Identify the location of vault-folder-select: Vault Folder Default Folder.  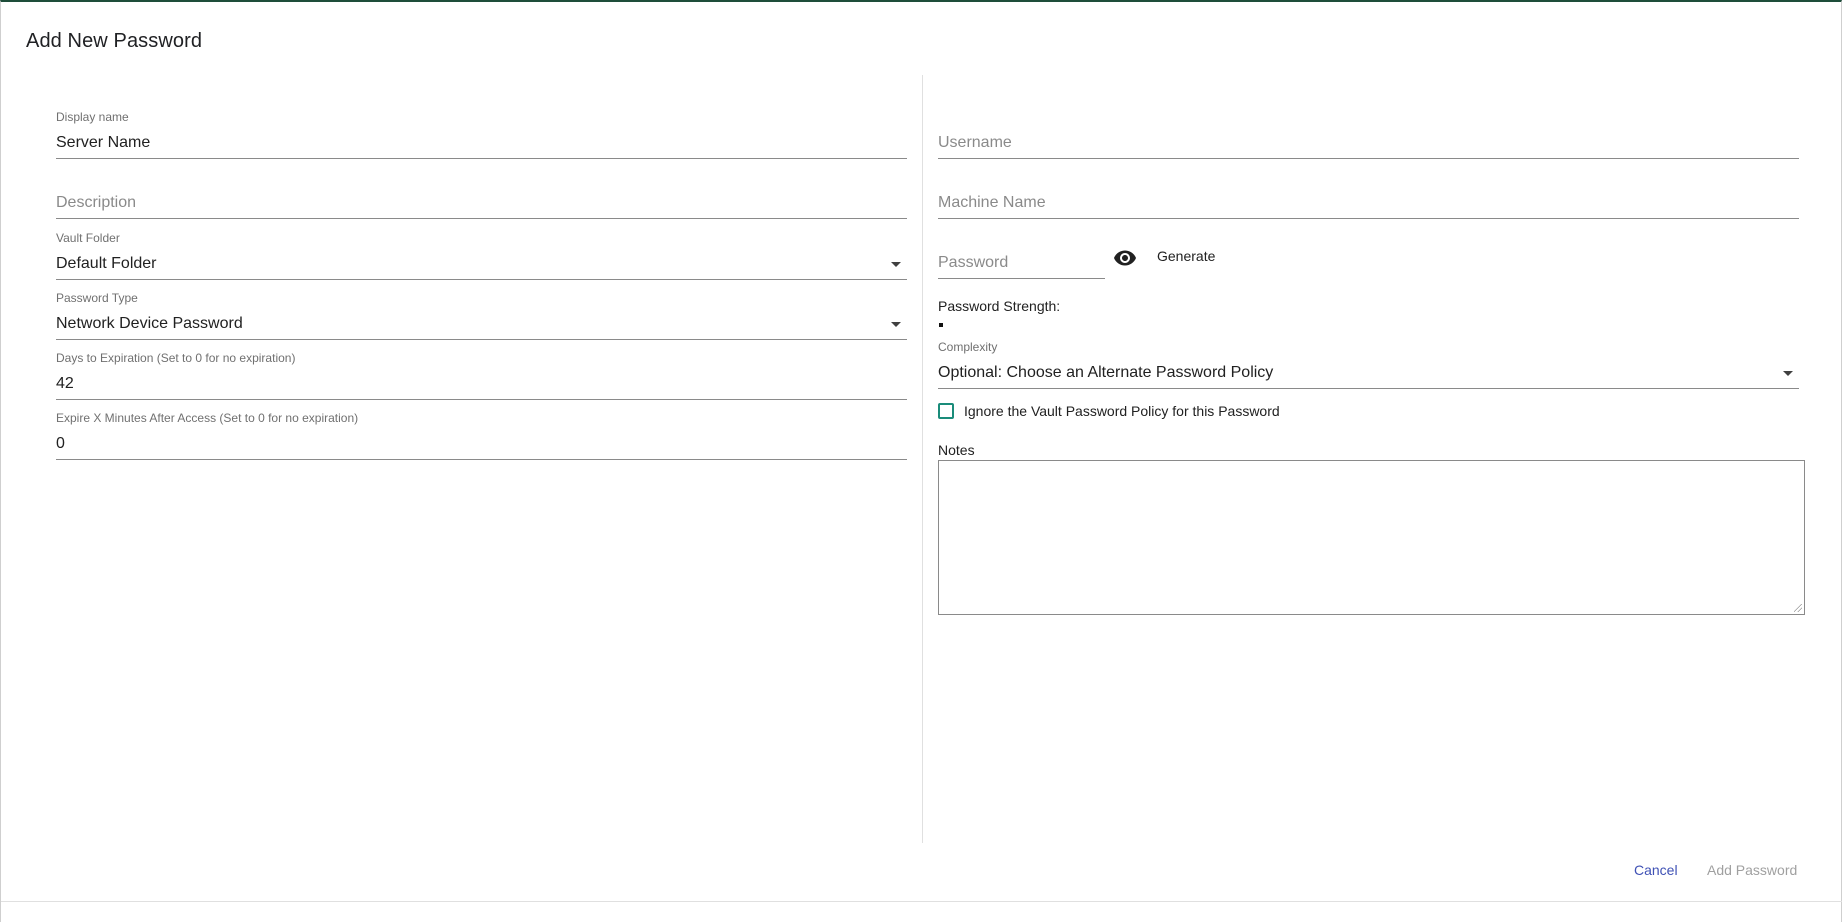
(481, 255).